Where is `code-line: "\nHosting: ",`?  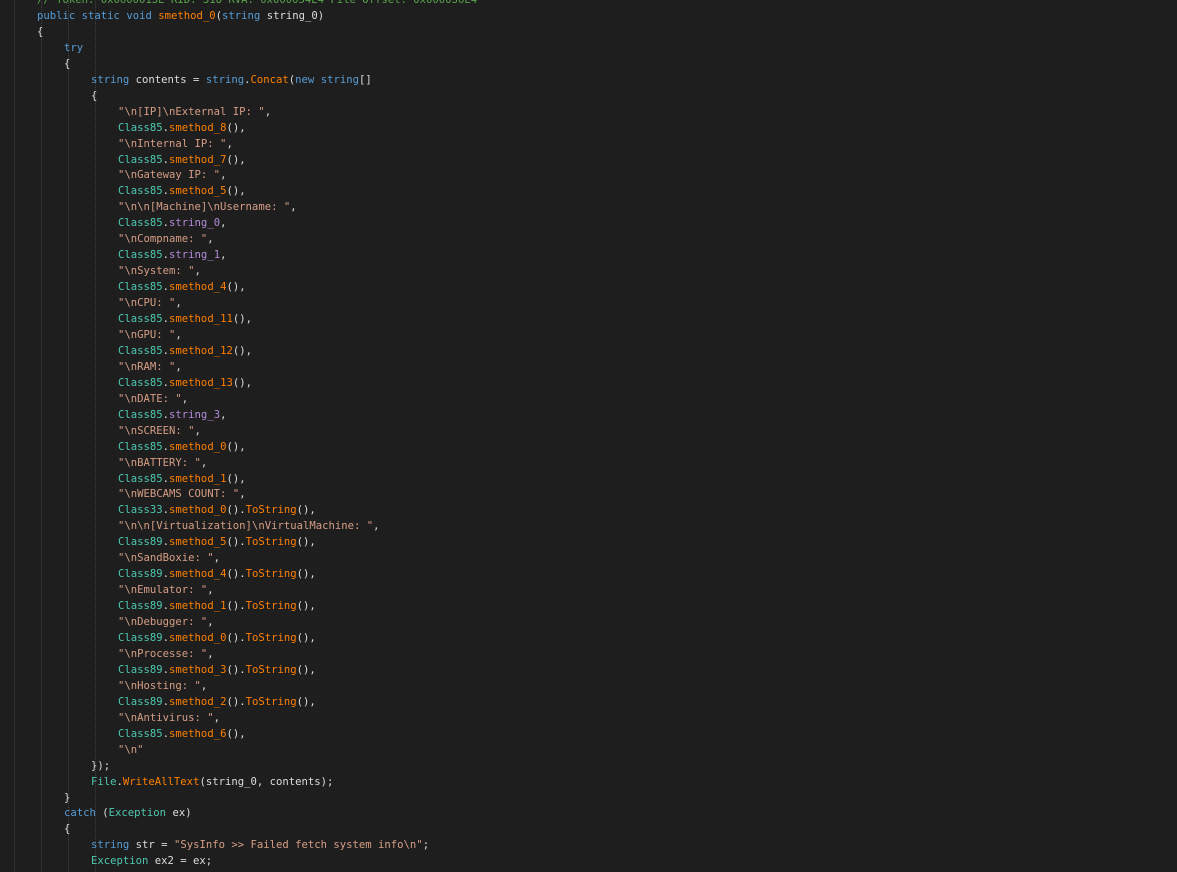 code-line: "\nHosting: ", is located at coordinates (103, 686).